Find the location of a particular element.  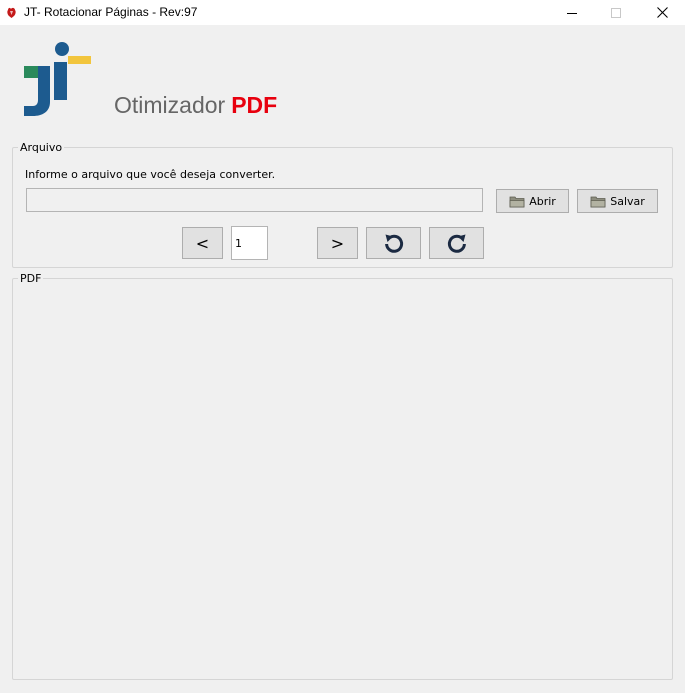

jt-logo-icon is located at coordinates (57, 79).